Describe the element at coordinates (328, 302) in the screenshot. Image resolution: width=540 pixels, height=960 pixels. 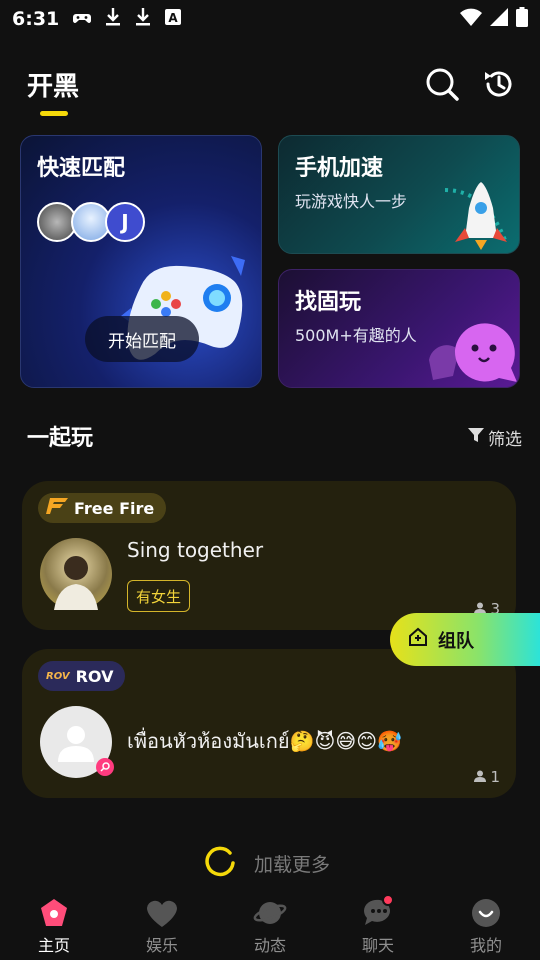
I see `find-friends-title: 找固玩` at that location.